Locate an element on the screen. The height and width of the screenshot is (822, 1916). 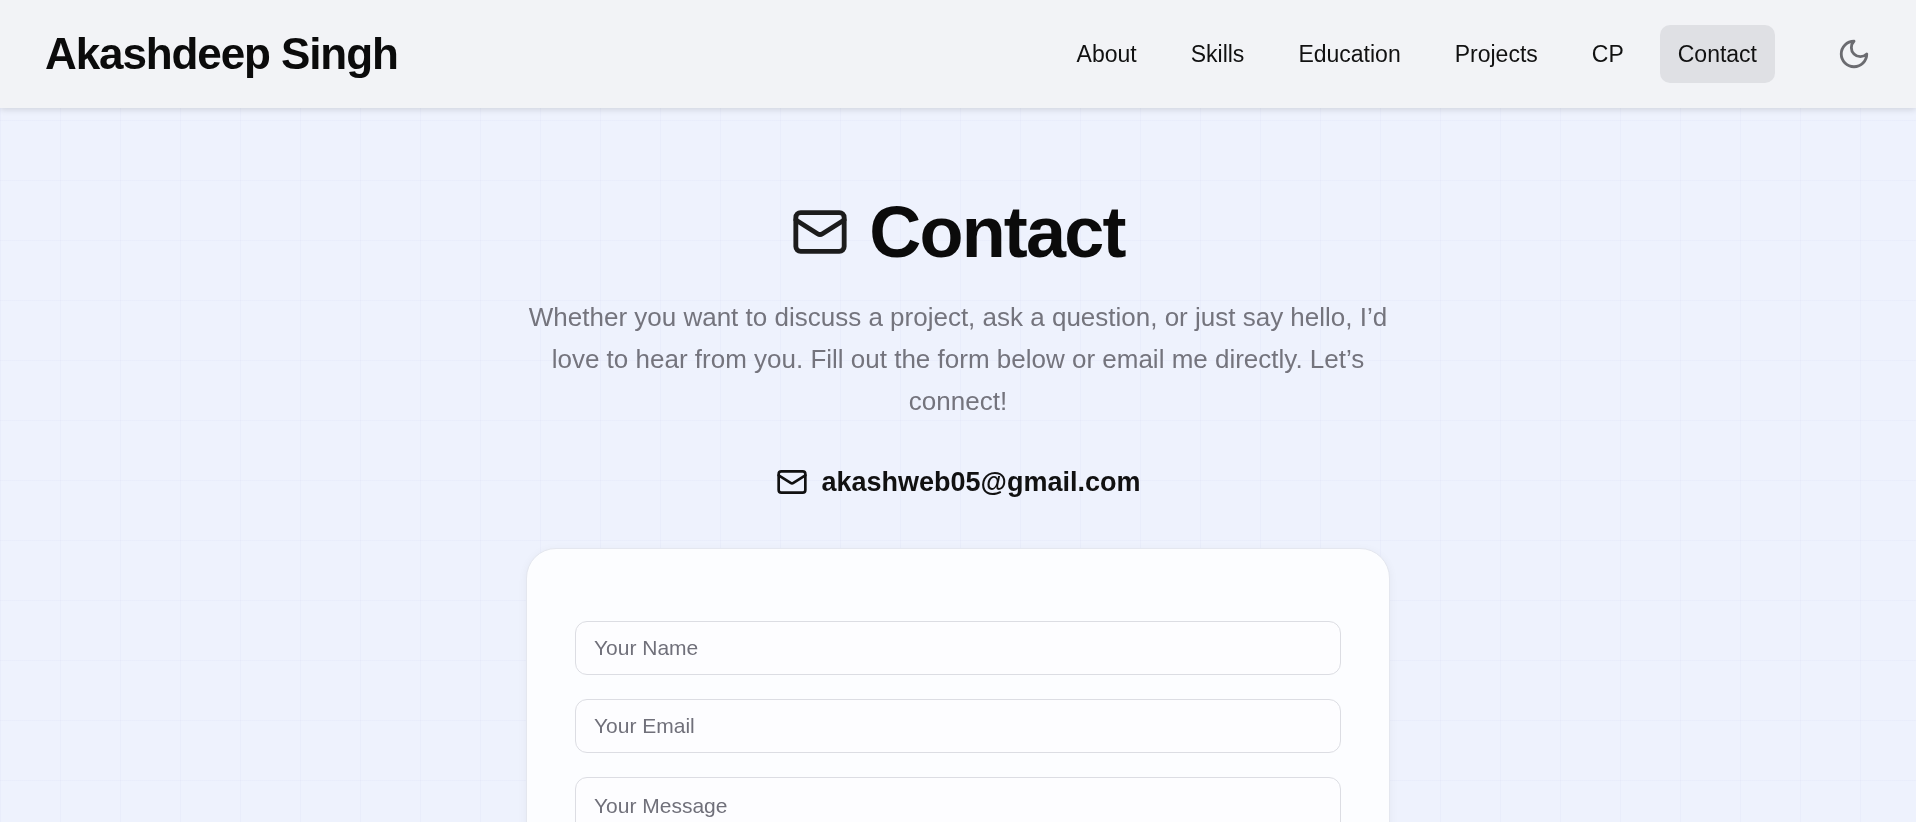
nav-link: Skills is located at coordinates (1217, 54).